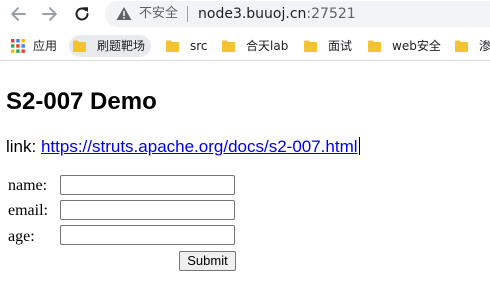  I want to click on page-title: S2-007 Demo, so click(81, 101).